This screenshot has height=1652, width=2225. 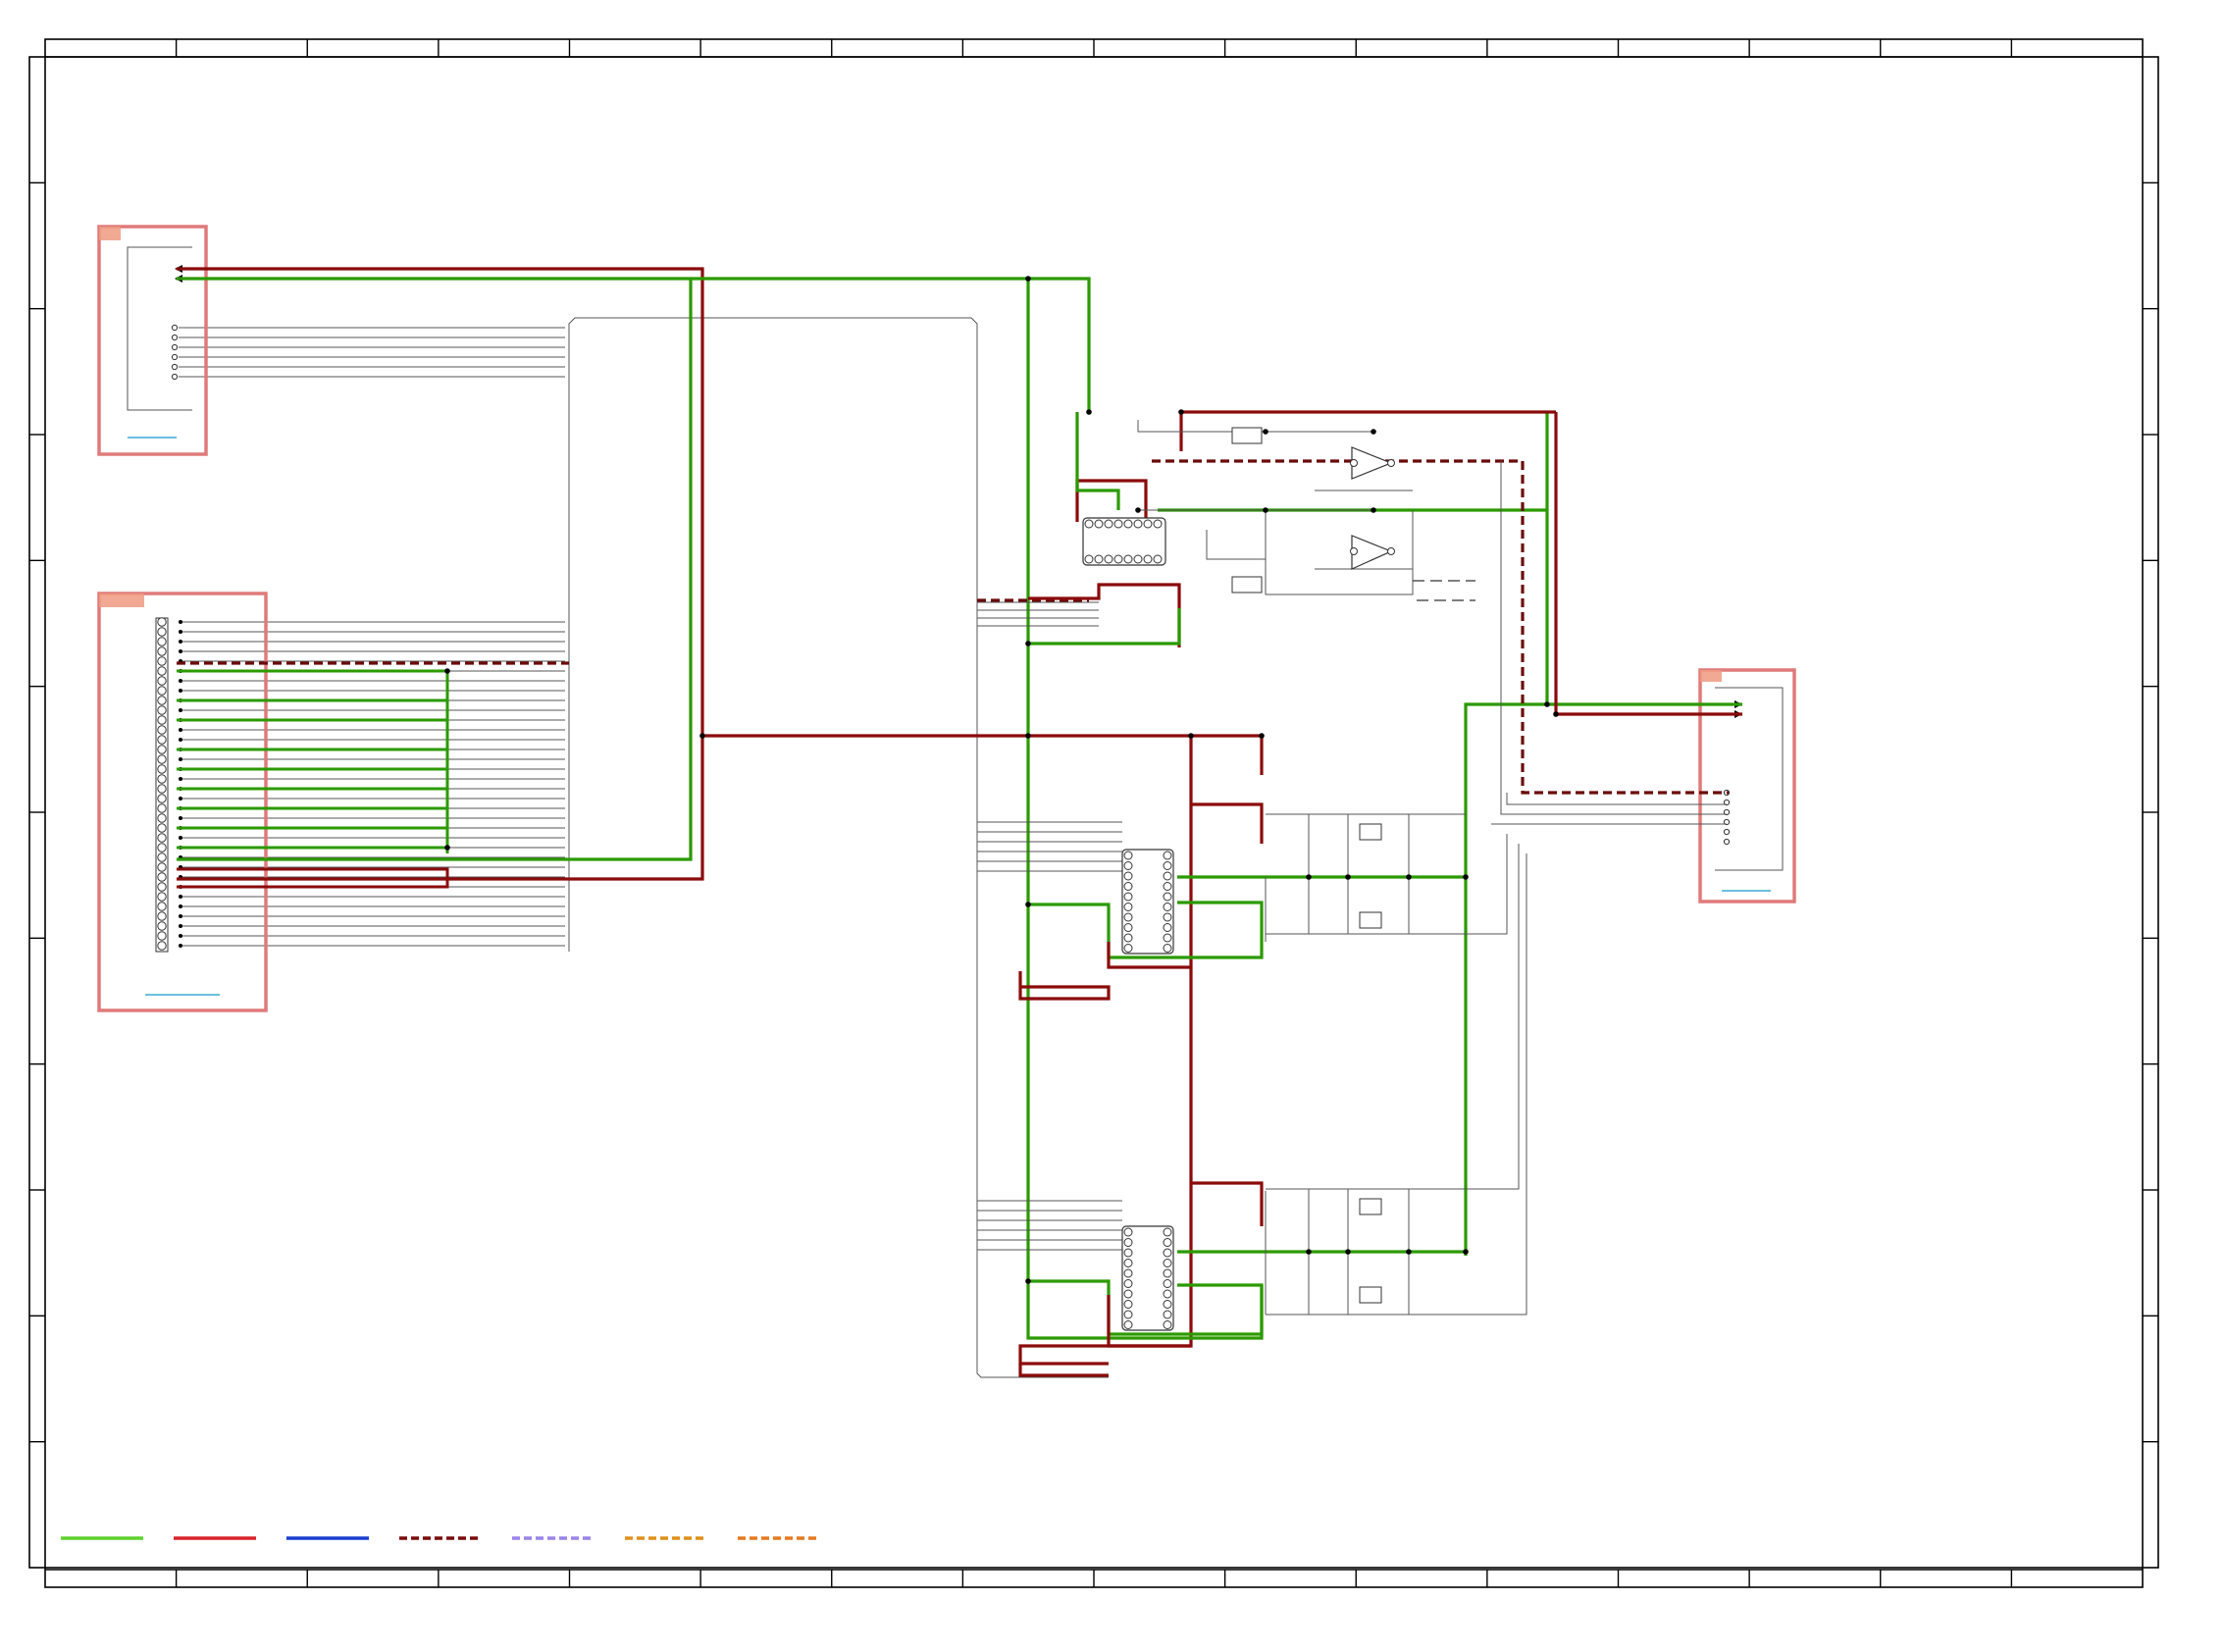 What do you see at coordinates (1064, 986) in the screenshot?
I see `net-red-mid-loop` at bounding box center [1064, 986].